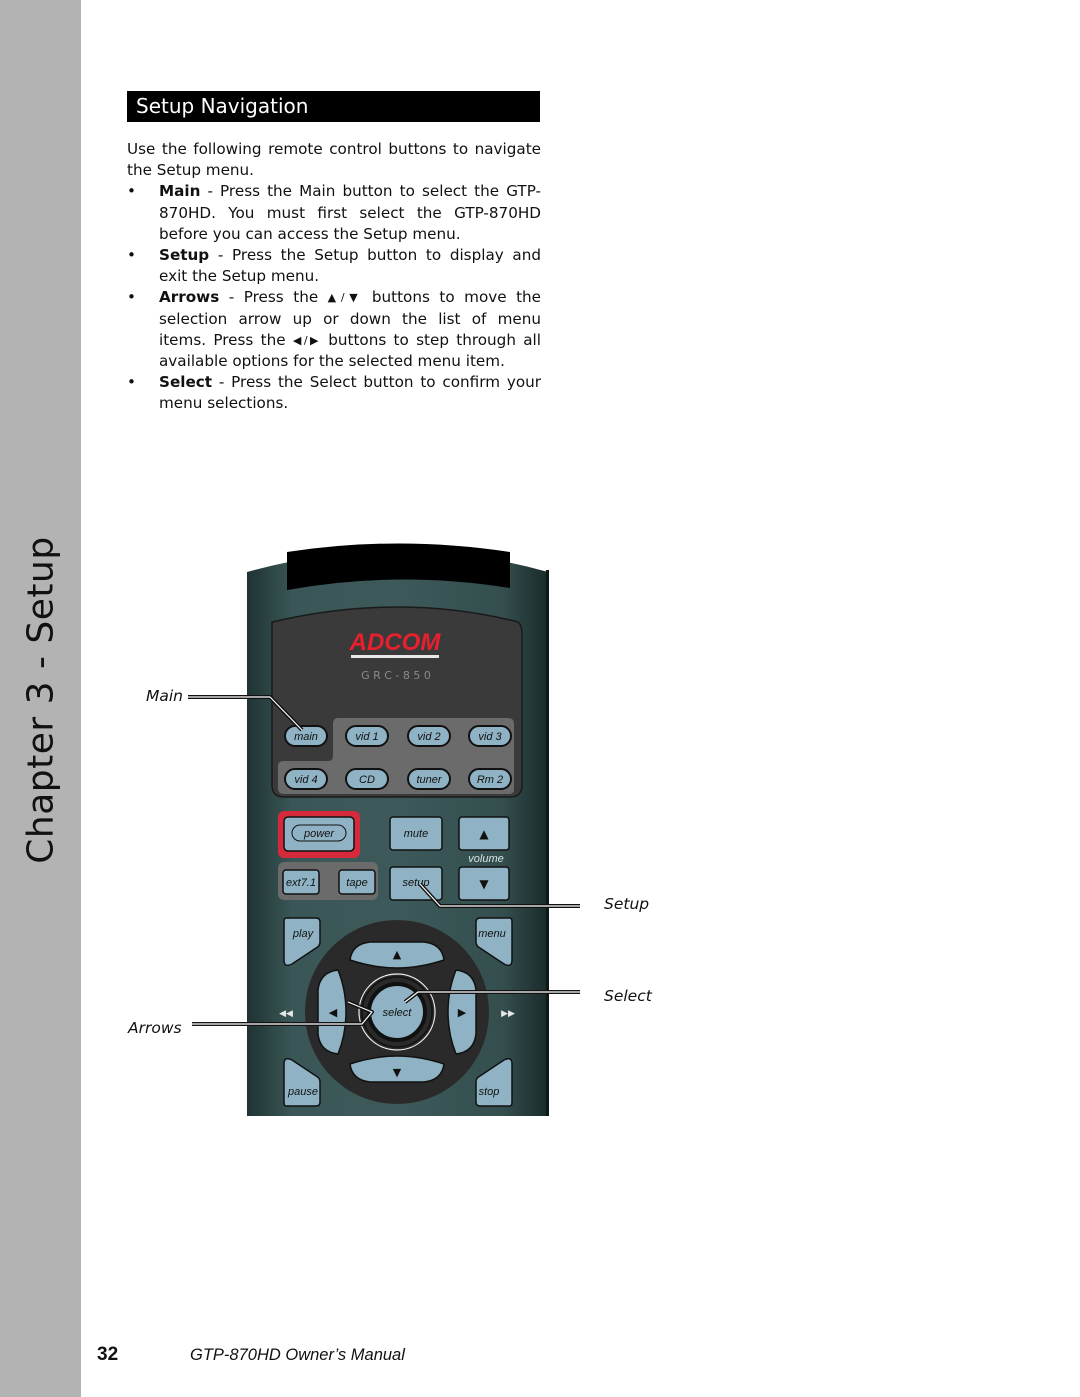  Describe the element at coordinates (397, 954) in the screenshot. I see `up-arrow-icon: ▲` at that location.